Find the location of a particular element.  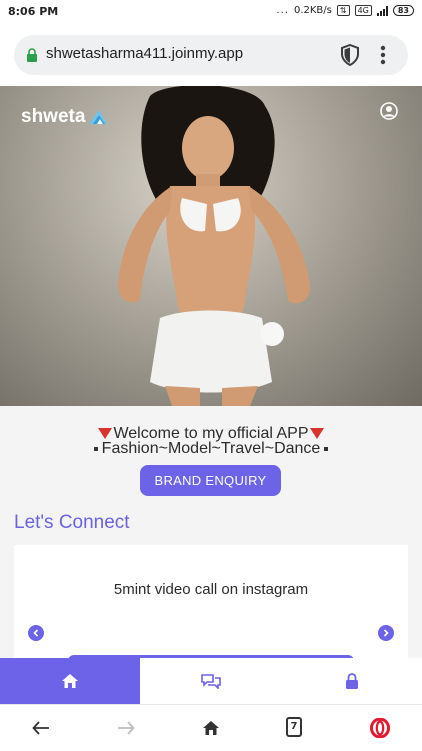

data-saver-icon: ⇅ is located at coordinates (343, 10).